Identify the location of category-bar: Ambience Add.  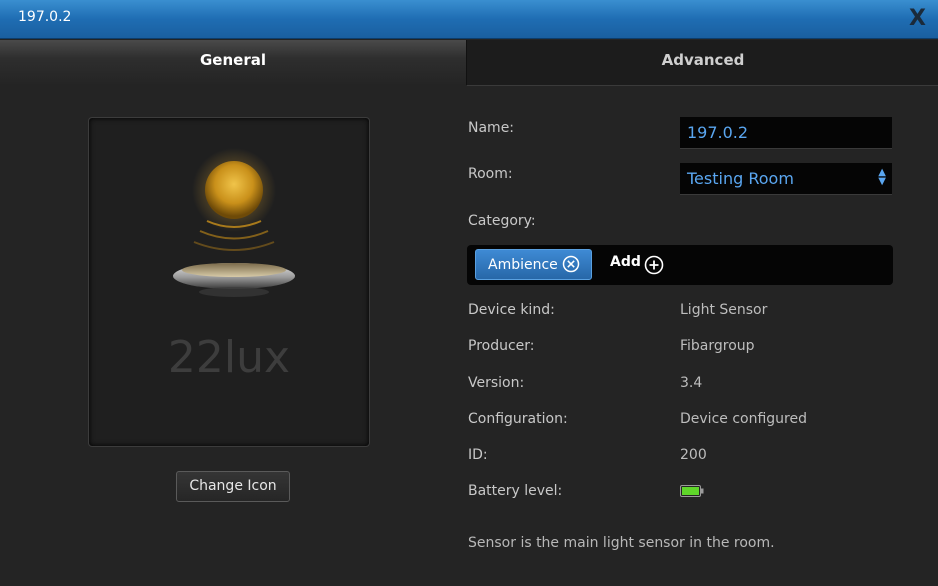
(680, 265).